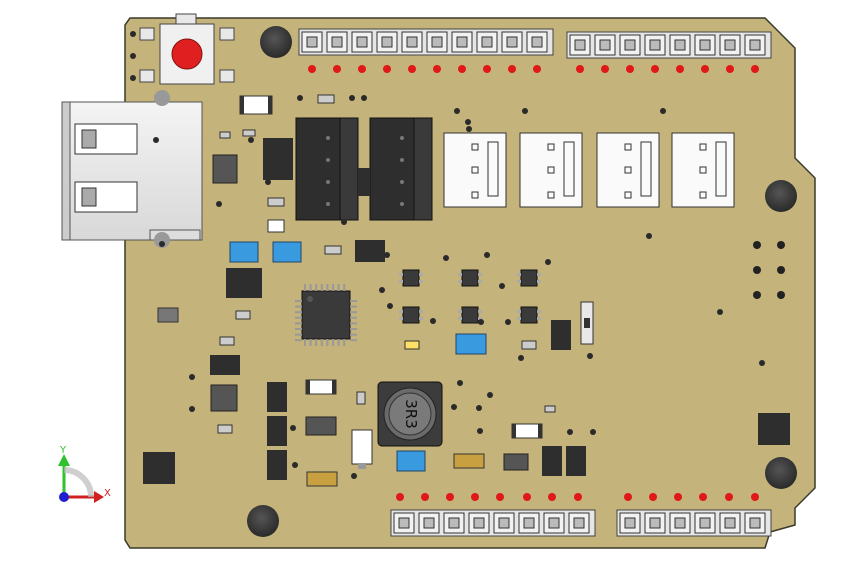  Describe the element at coordinates (426, 42) in the screenshot. I see `pin-header-top-left` at that location.